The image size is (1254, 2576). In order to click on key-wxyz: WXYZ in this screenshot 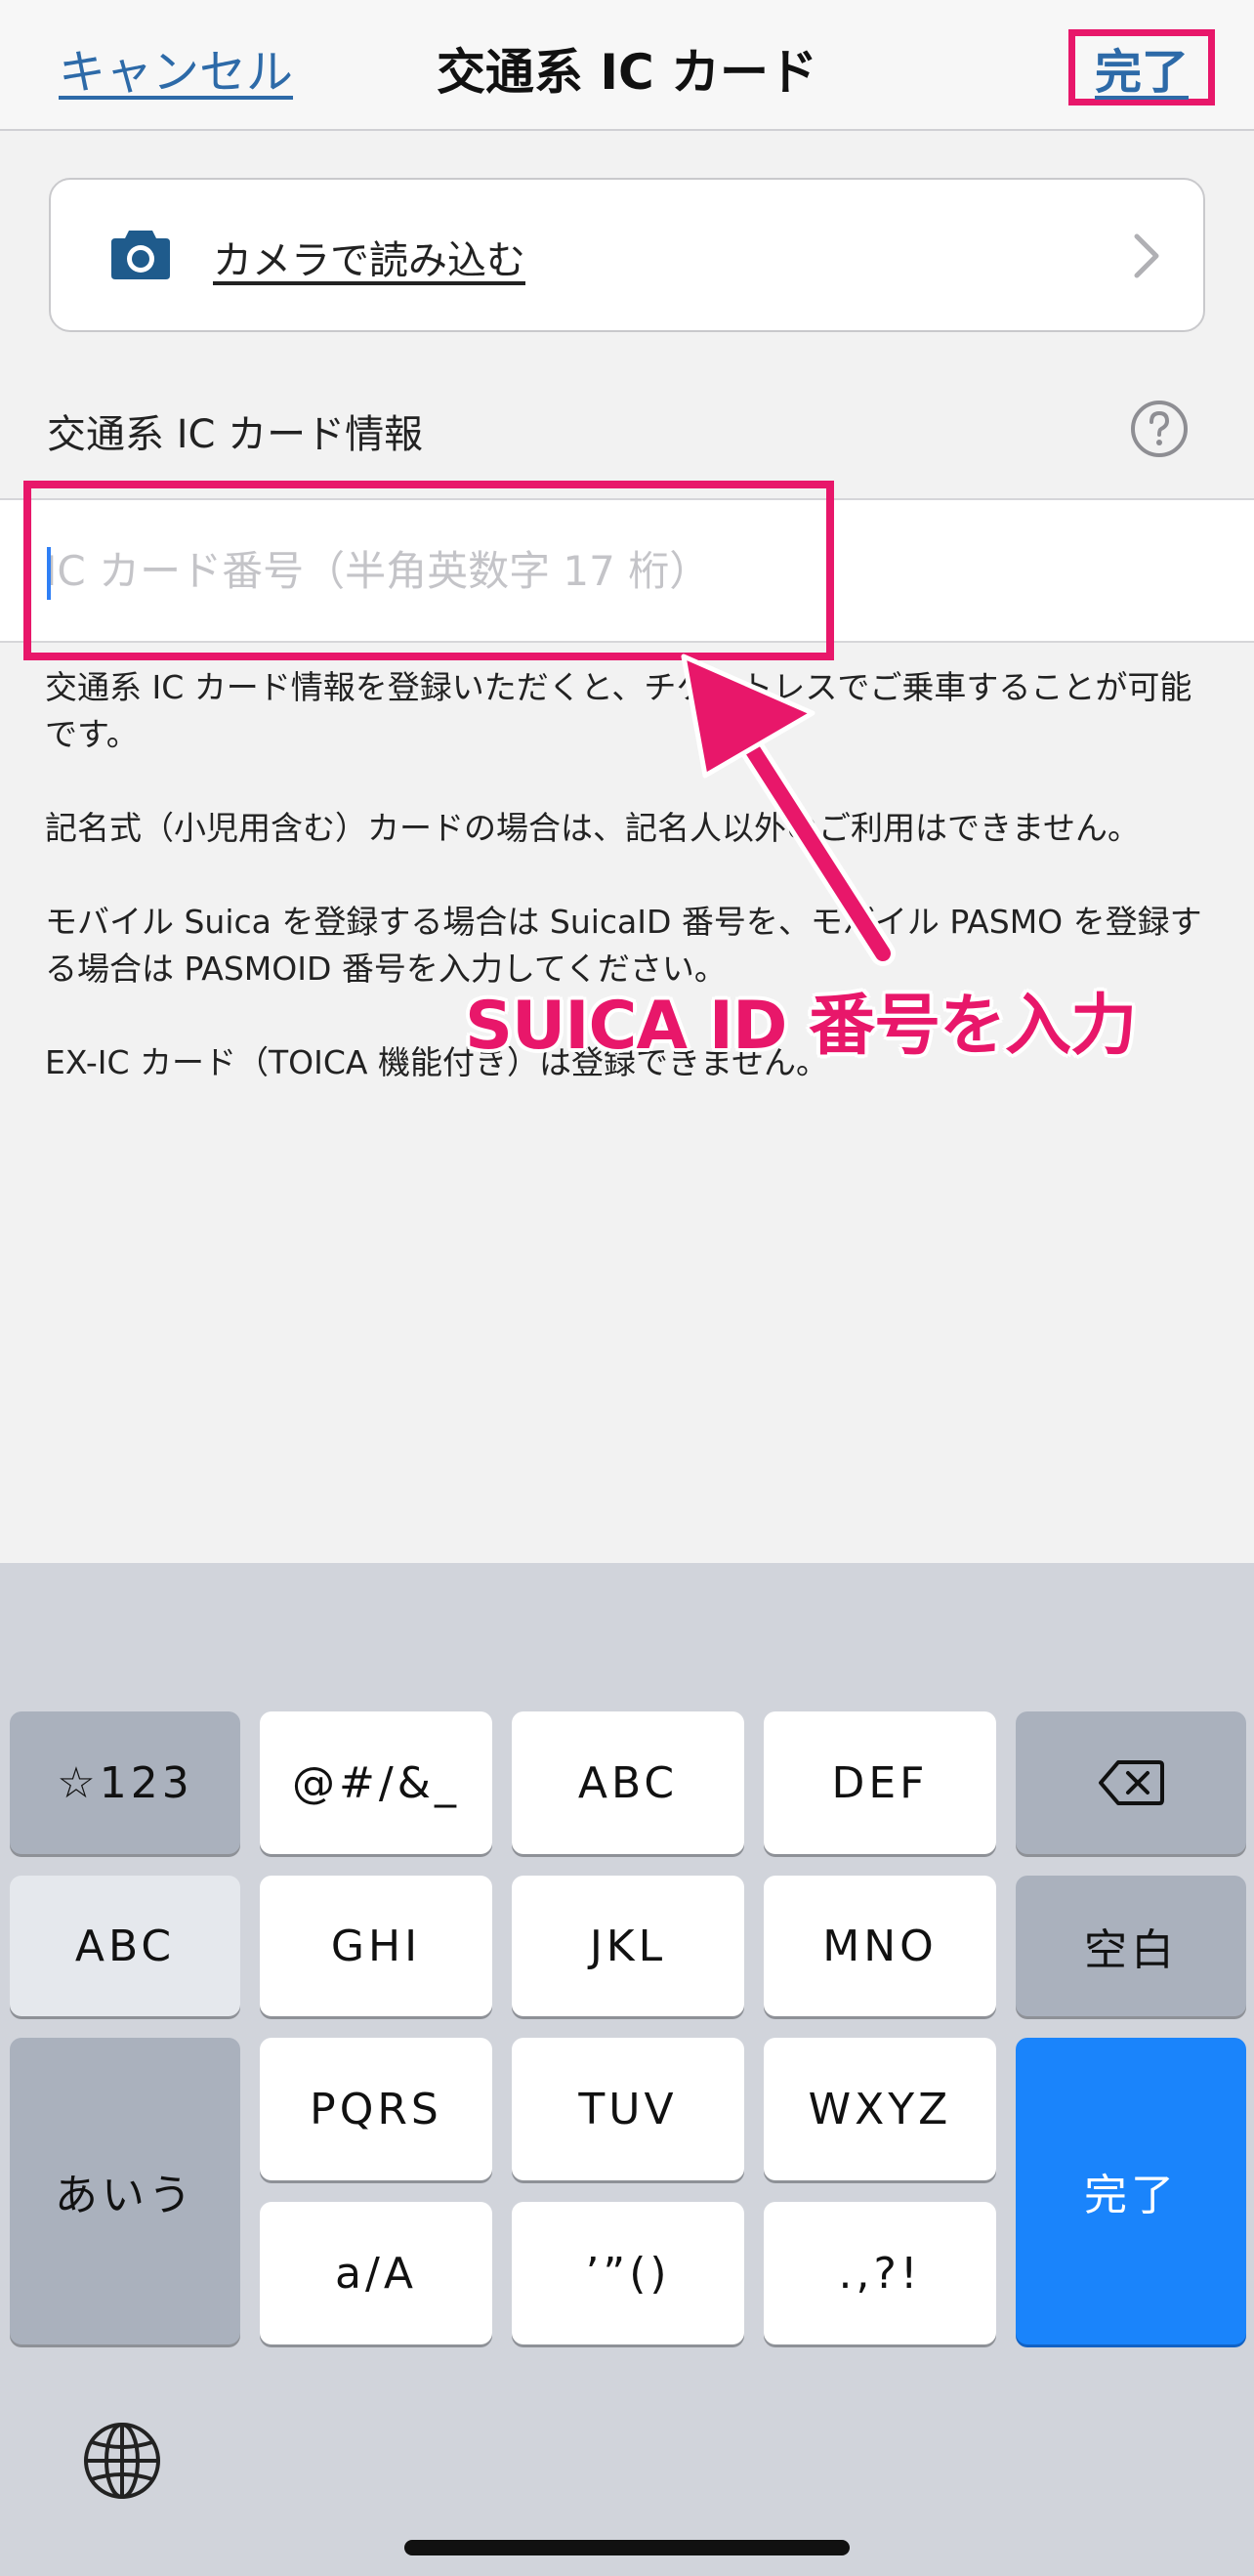, I will do `click(880, 2109)`.